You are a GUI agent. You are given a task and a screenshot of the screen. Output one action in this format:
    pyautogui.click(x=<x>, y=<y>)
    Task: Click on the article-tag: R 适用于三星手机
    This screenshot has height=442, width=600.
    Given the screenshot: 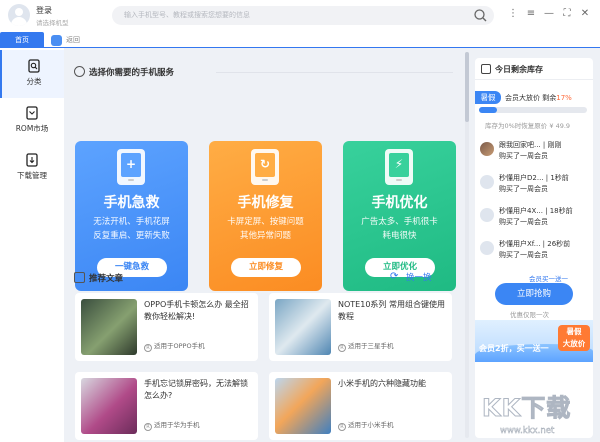 What is the action you would take?
    pyautogui.click(x=366, y=346)
    